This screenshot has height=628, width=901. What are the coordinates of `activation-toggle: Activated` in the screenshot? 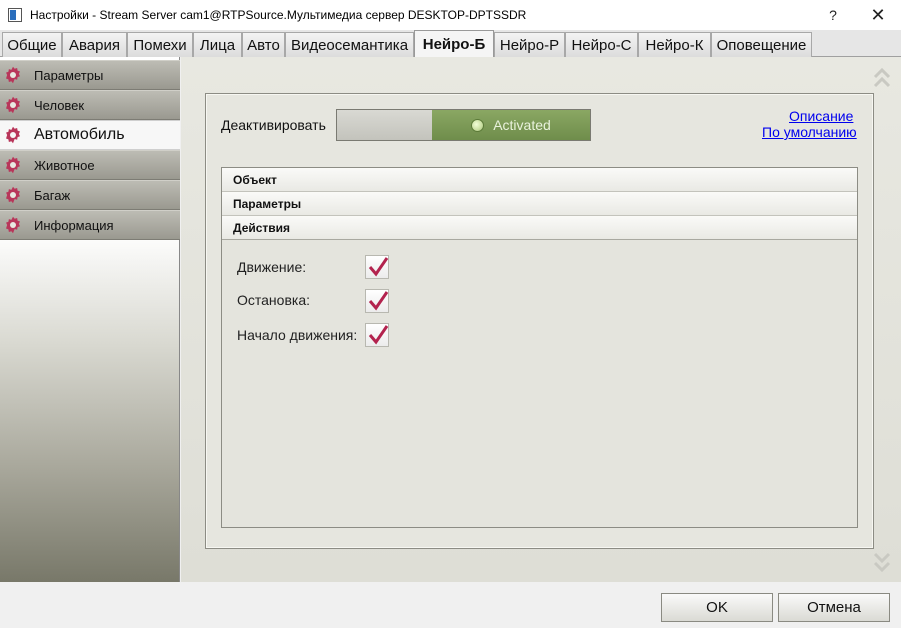 It's located at (463, 125).